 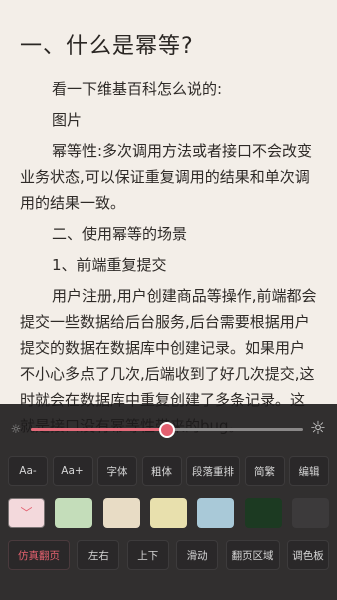 What do you see at coordinates (28, 471) in the screenshot?
I see `font-decrease-button: Aa-` at bounding box center [28, 471].